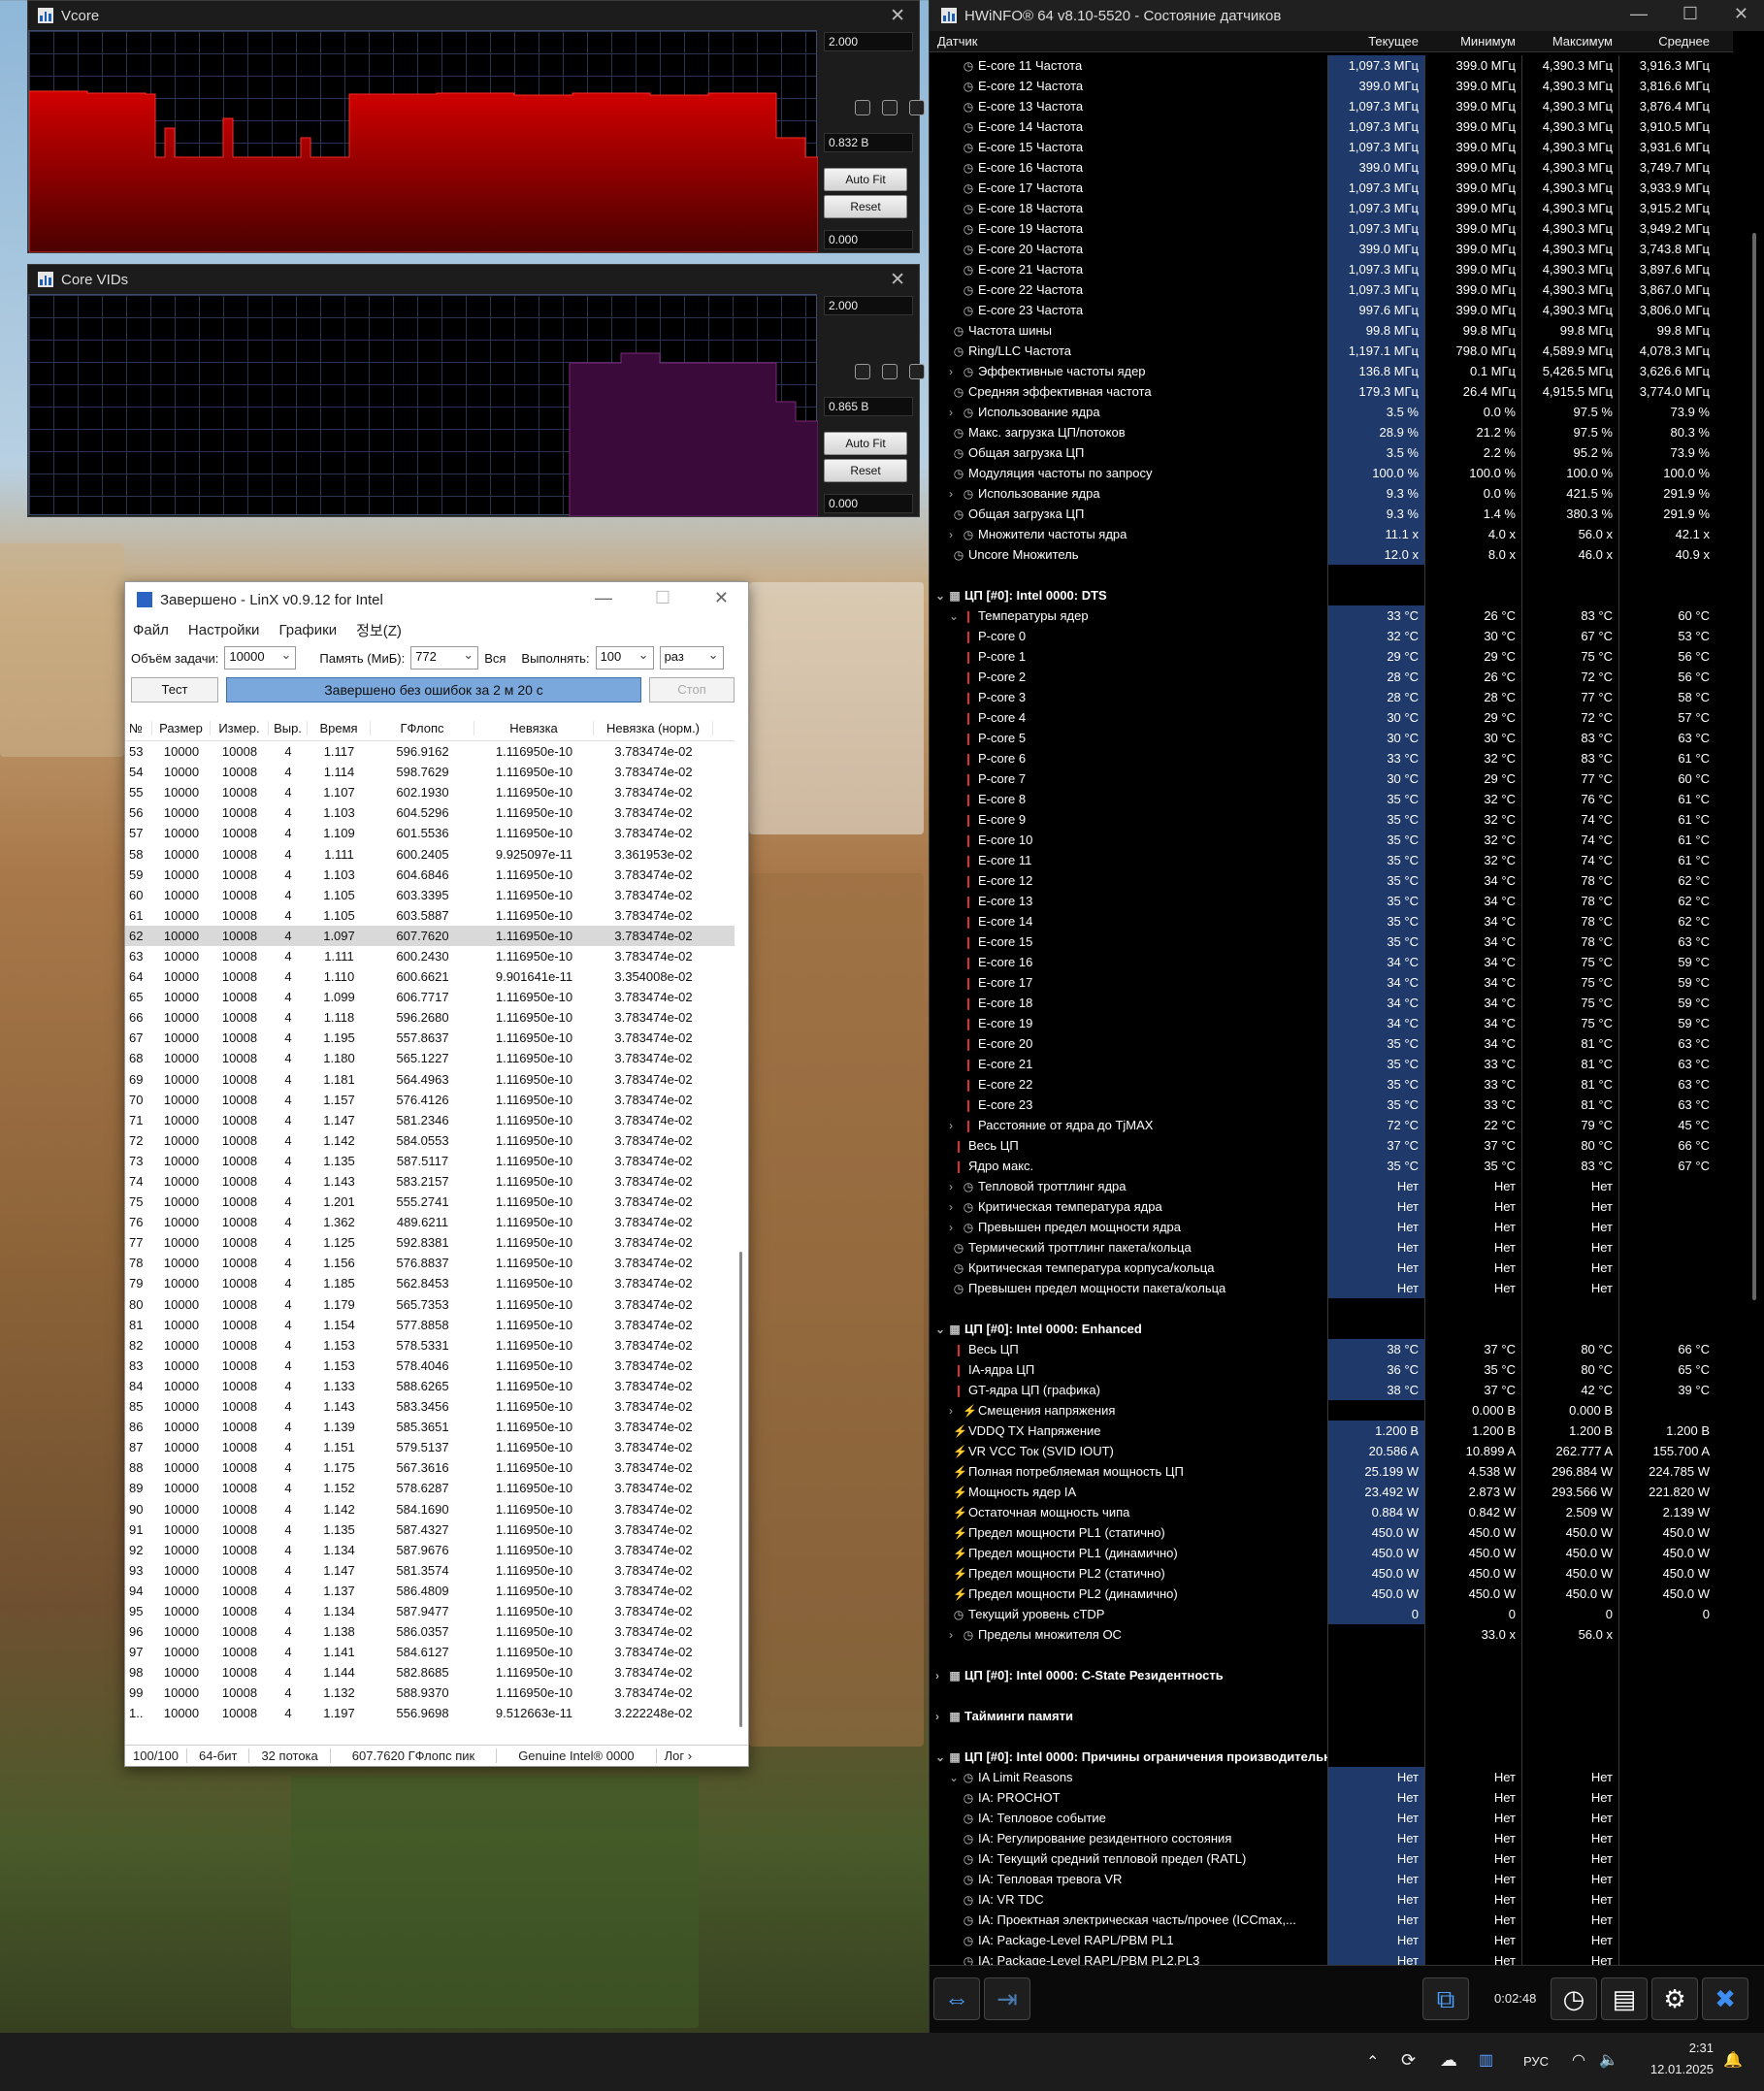 This screenshot has height=2091, width=1764. Describe the element at coordinates (868, 239) in the screenshot. I see `scale-min: 0.000` at that location.